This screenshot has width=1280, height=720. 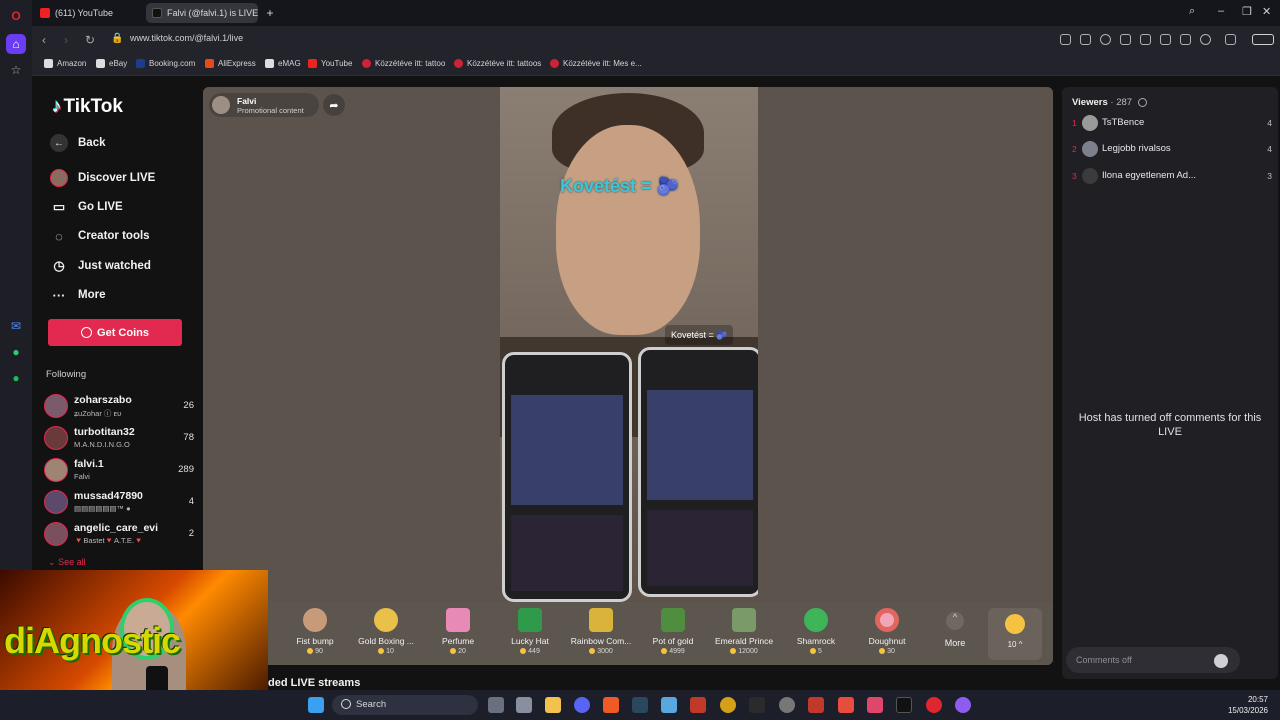 What do you see at coordinates (1266, 11) in the screenshot?
I see `close-icon: ✕` at bounding box center [1266, 11].